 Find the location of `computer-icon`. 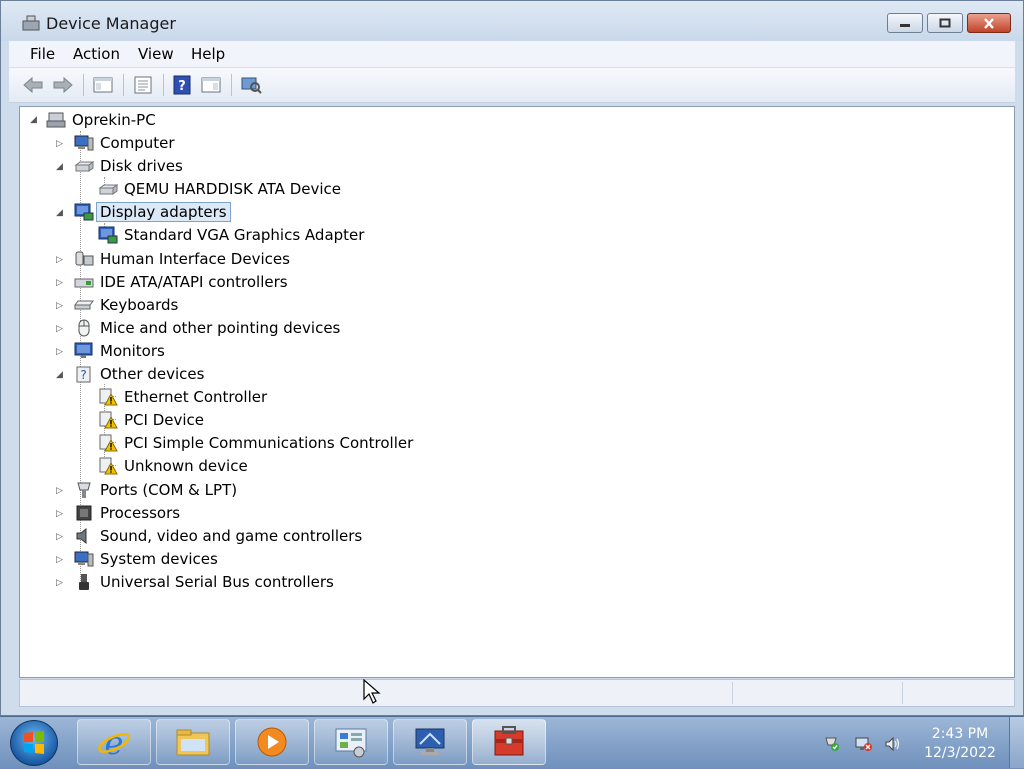

computer-icon is located at coordinates (84, 559).